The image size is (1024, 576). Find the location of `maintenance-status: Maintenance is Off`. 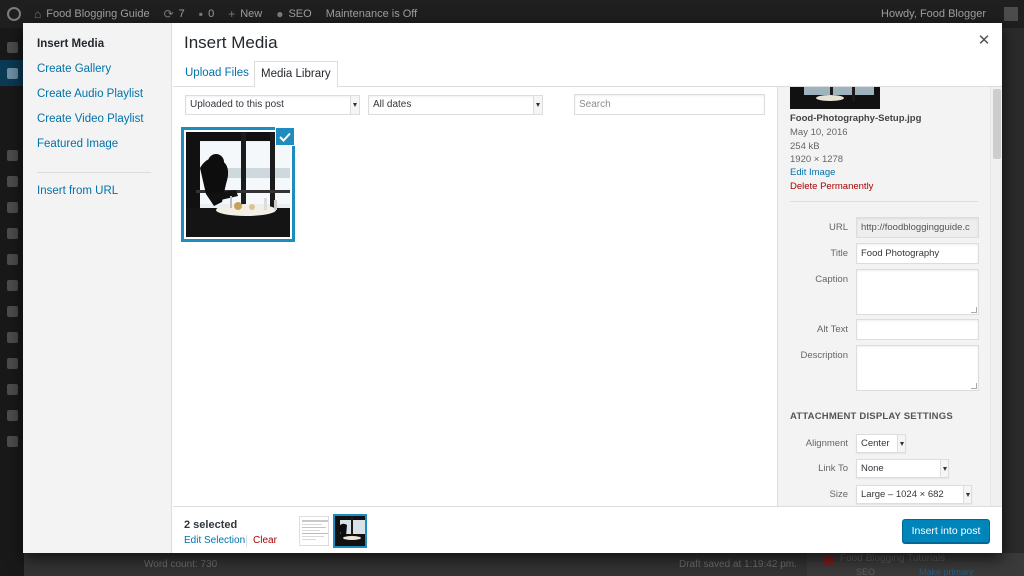

maintenance-status: Maintenance is Off is located at coordinates (372, 14).